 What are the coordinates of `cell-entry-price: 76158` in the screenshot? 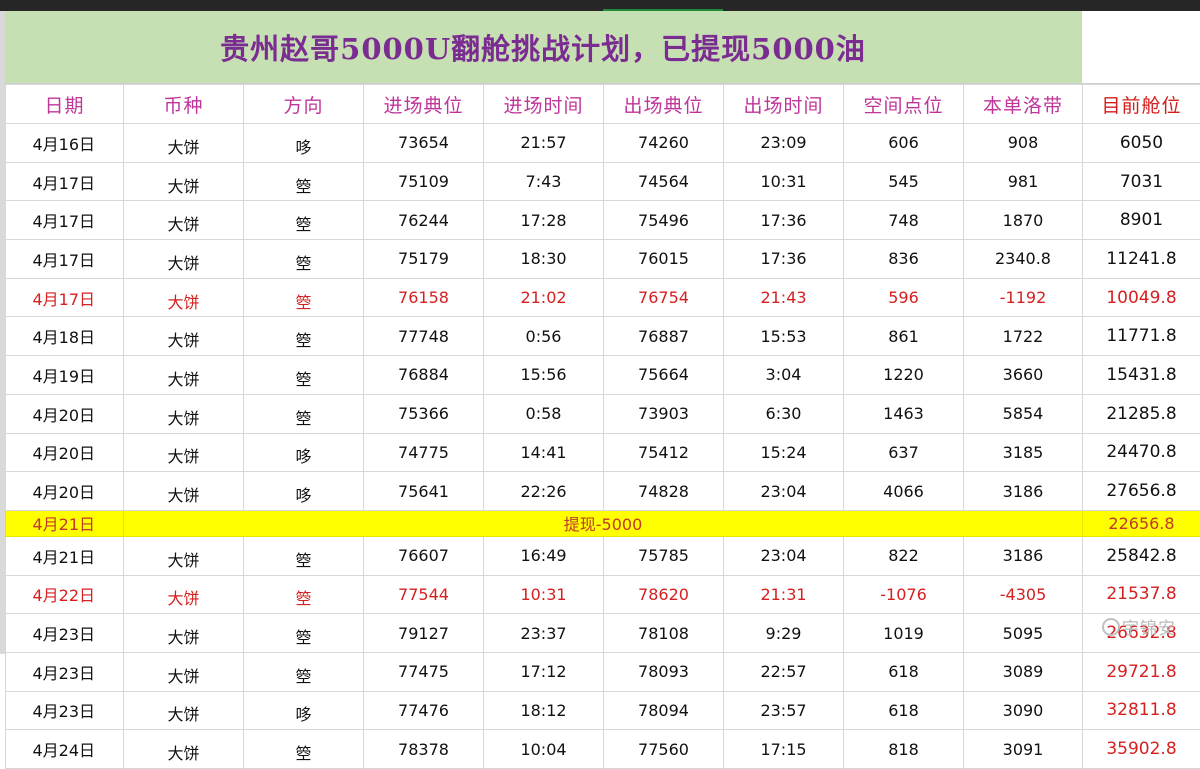 It's located at (424, 297).